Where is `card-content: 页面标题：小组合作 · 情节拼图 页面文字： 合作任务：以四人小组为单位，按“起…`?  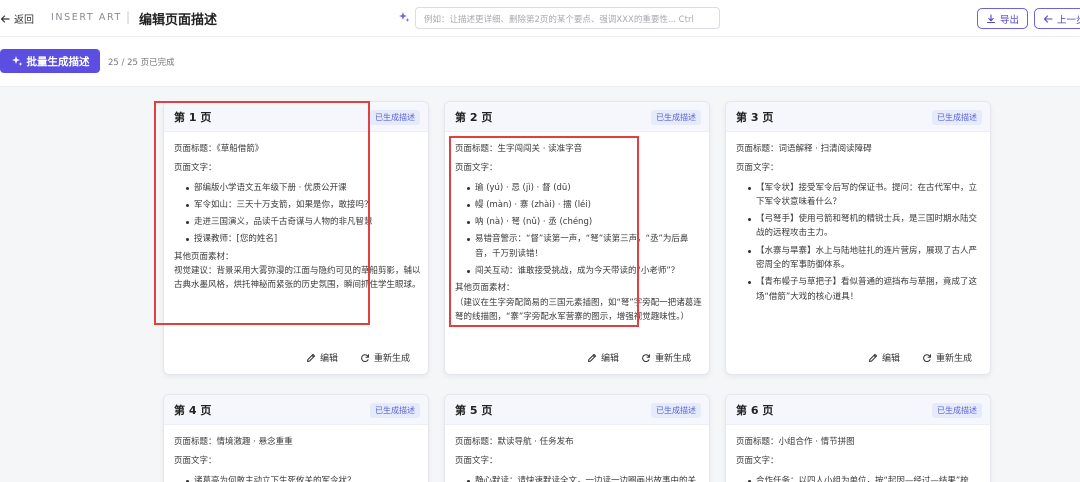 card-content: 页面标题：小组合作 · 情节拼图 页面文字： 合作任务：以四人小组为单位，按“起… is located at coordinates (860, 458).